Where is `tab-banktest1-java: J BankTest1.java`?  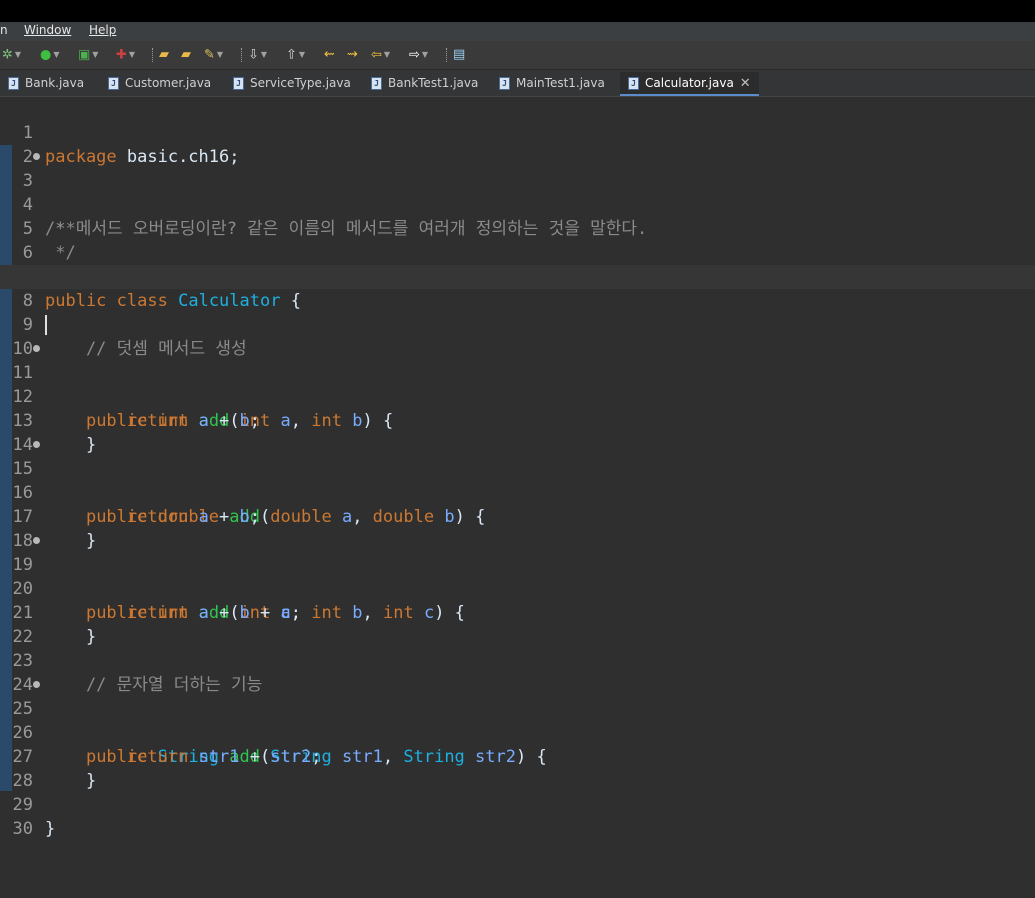
tab-banktest1-java: J BankTest1.java is located at coordinates (424, 83).